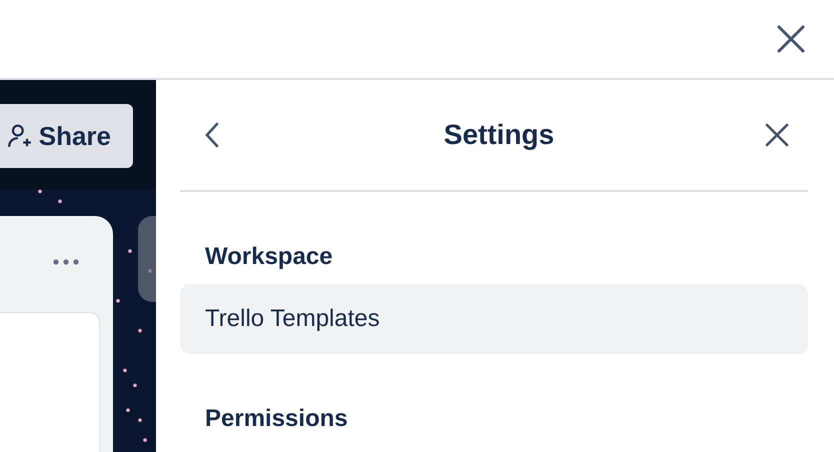  What do you see at coordinates (276, 419) in the screenshot?
I see `section-heading: Permissions` at bounding box center [276, 419].